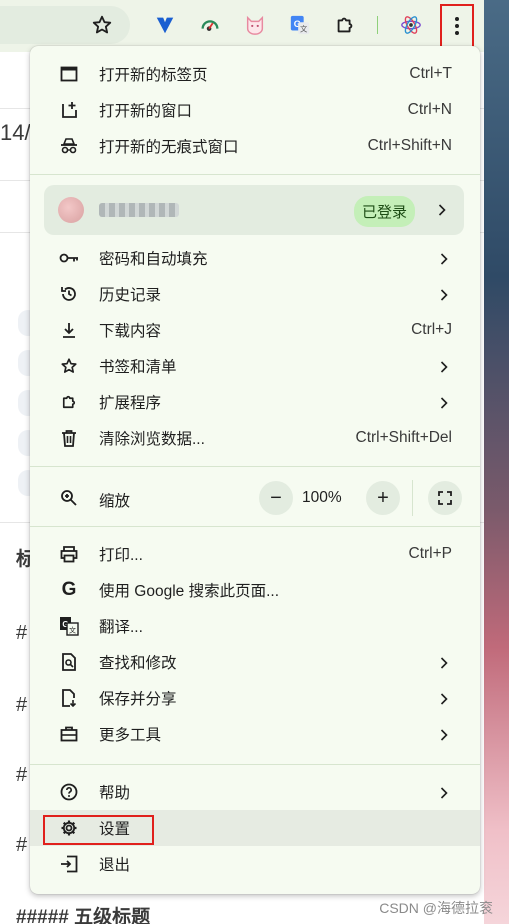 This screenshot has height=924, width=509. I want to click on menu-item-downloads: 下载内容 Ctrl+J, so click(255, 330).